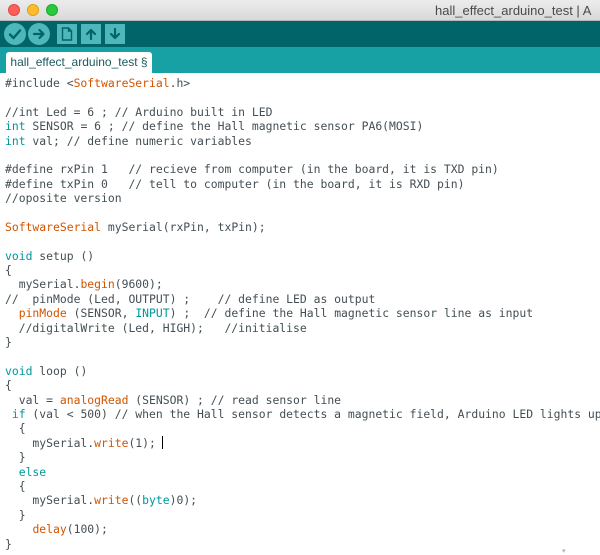 This screenshot has height=555, width=600. I want to click on code-text-token: (9600);, so click(138, 284).